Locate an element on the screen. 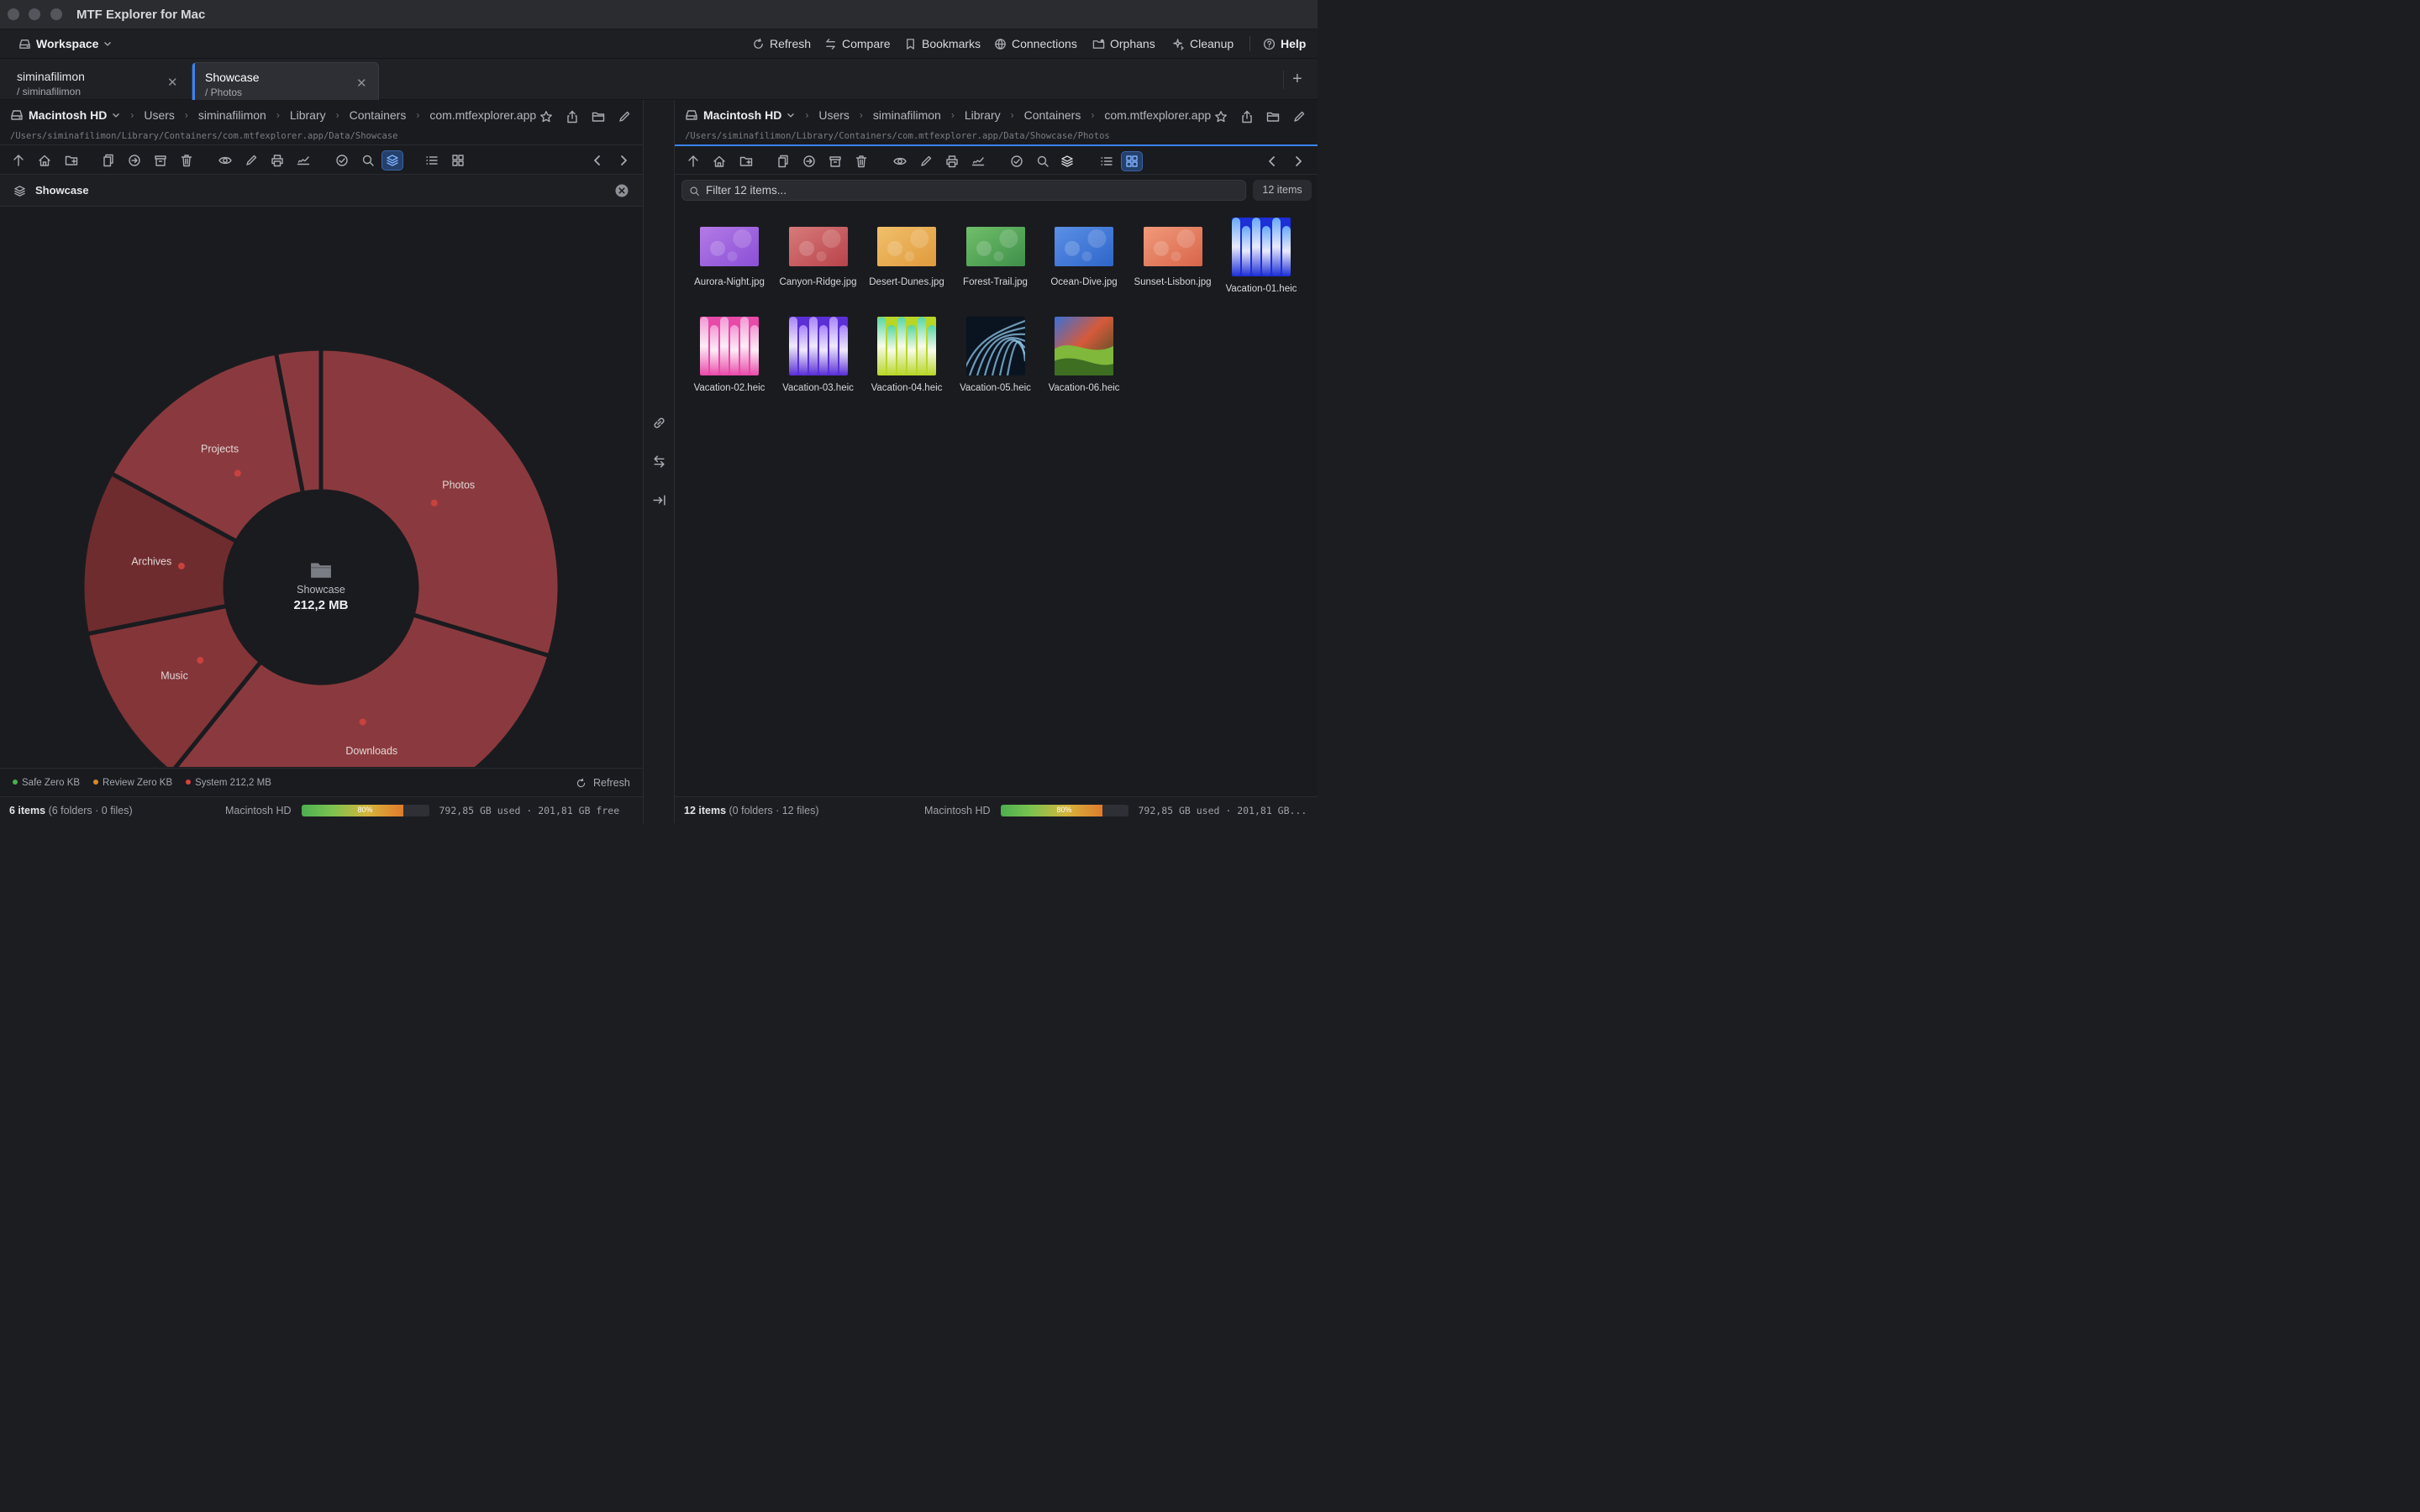  compare-menu-button: Compare is located at coordinates (857, 43).